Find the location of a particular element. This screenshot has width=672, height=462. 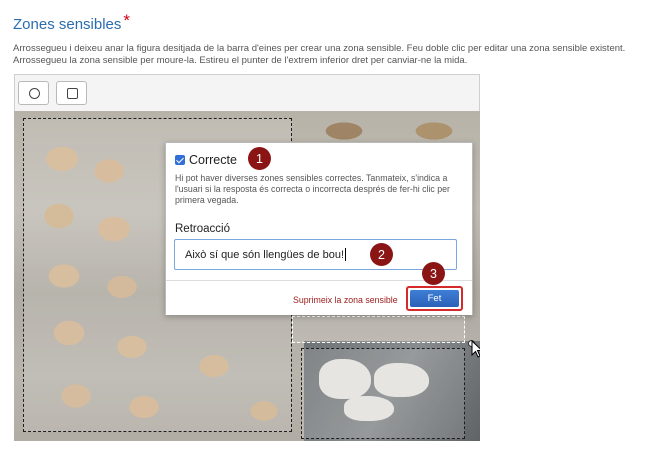

feedback-label: Retroacció is located at coordinates (202, 229).